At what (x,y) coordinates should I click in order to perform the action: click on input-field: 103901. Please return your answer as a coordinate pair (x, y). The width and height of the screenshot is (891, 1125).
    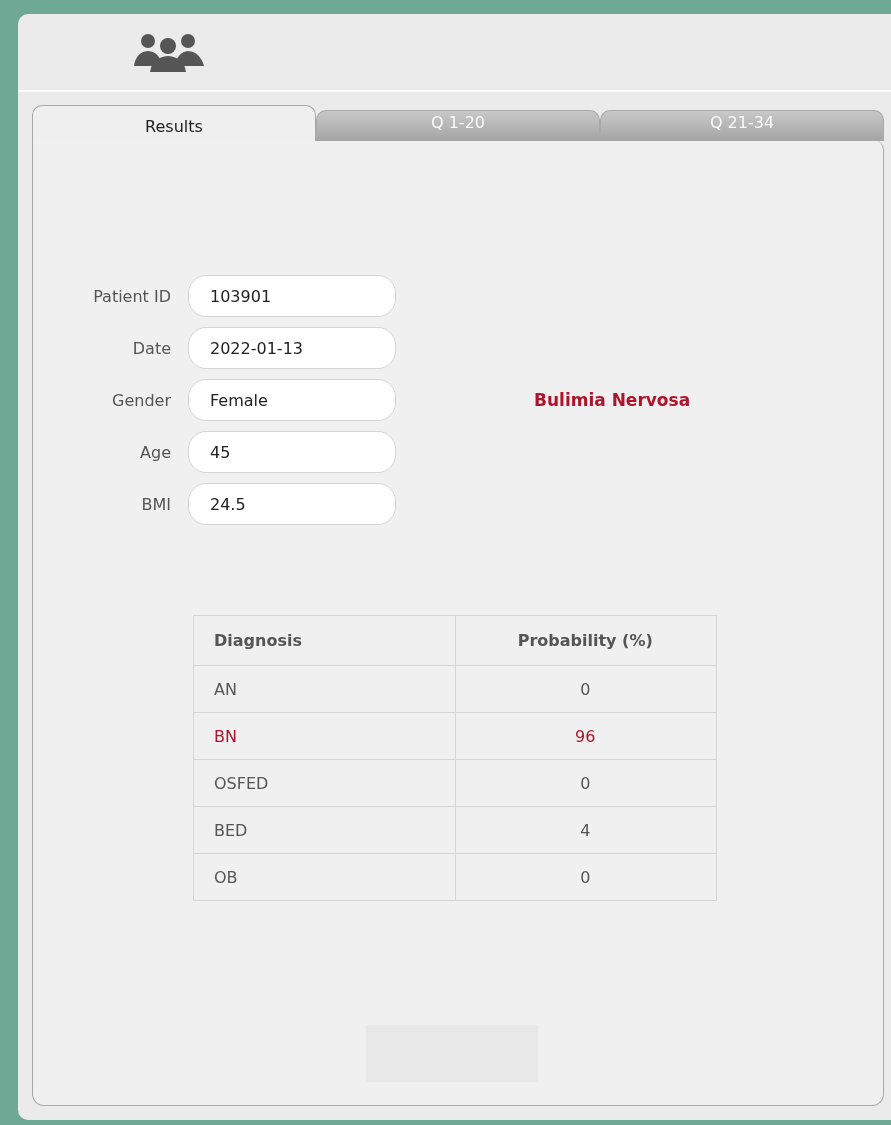
    Looking at the image, I should click on (292, 296).